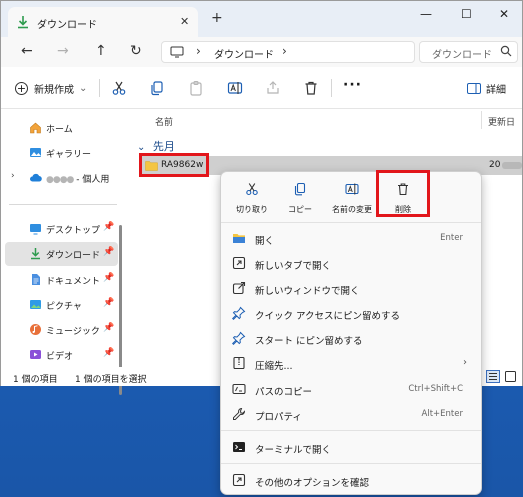  Describe the element at coordinates (93, 180) in the screenshot. I see `account-suffix: - 個人用` at that location.